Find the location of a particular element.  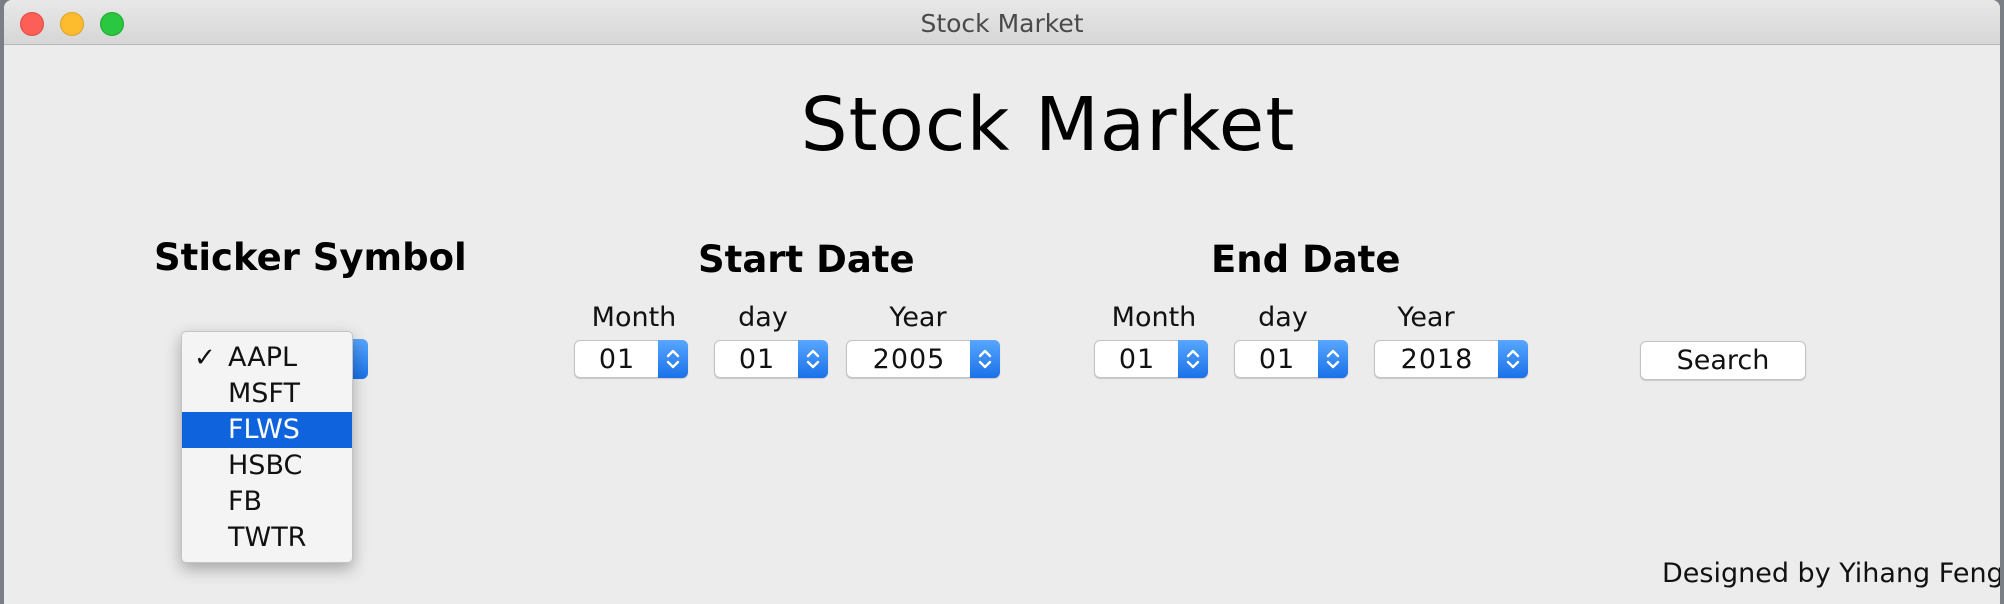

dropdown-item-msft: MSFT is located at coordinates (267, 394).